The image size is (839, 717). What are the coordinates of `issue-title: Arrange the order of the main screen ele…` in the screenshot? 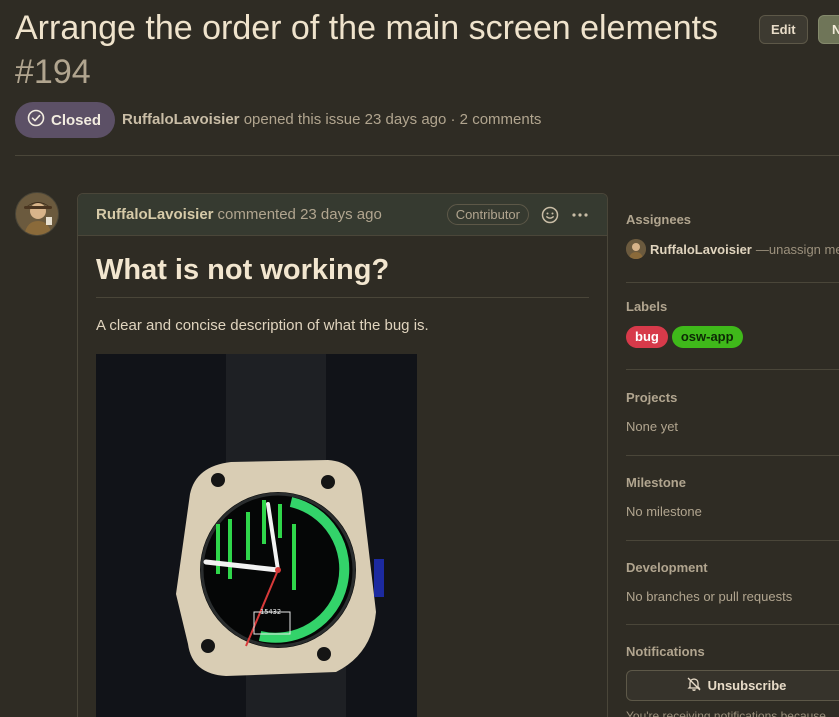 It's located at (395, 50).